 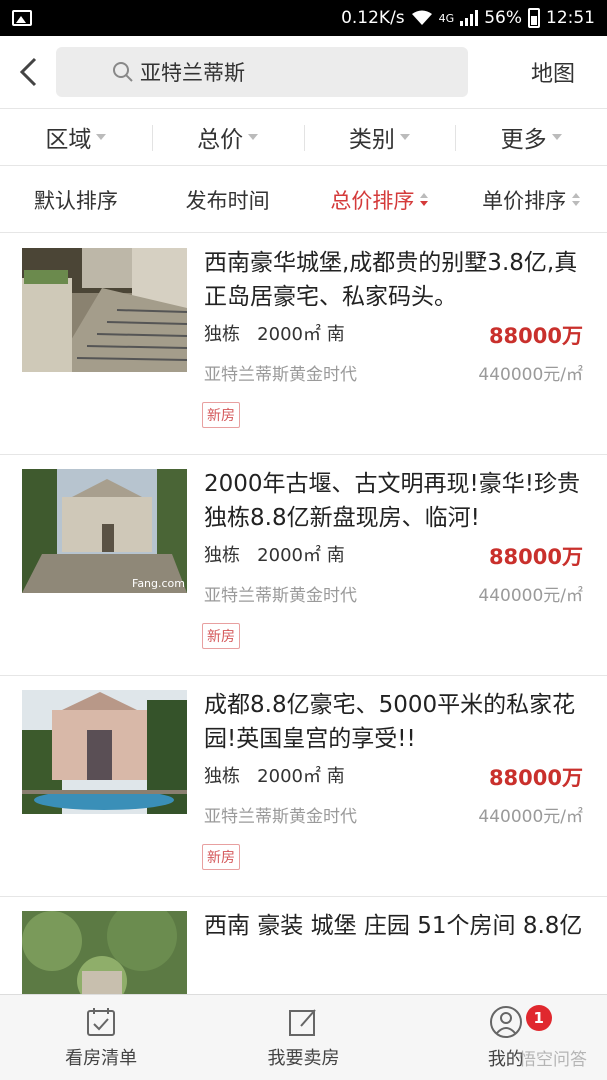 What do you see at coordinates (553, 1060) in the screenshot?
I see `watermark: 悟空问答` at bounding box center [553, 1060].